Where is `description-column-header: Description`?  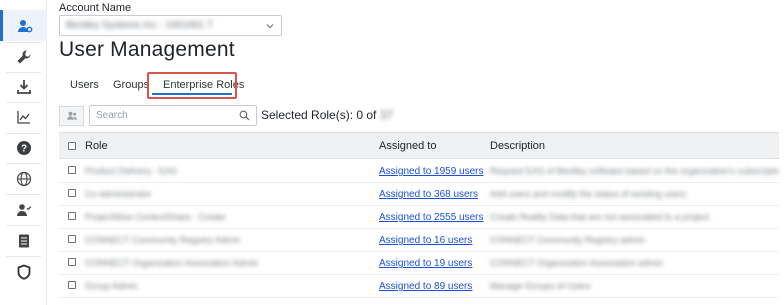 description-column-header: Description is located at coordinates (517, 146).